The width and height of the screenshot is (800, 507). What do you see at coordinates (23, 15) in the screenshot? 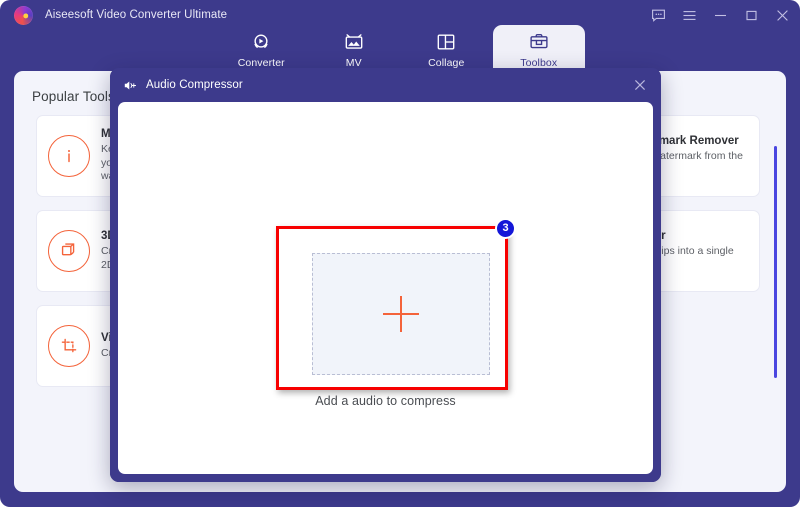
I see `aiseesoft-logo-icon` at bounding box center [23, 15].